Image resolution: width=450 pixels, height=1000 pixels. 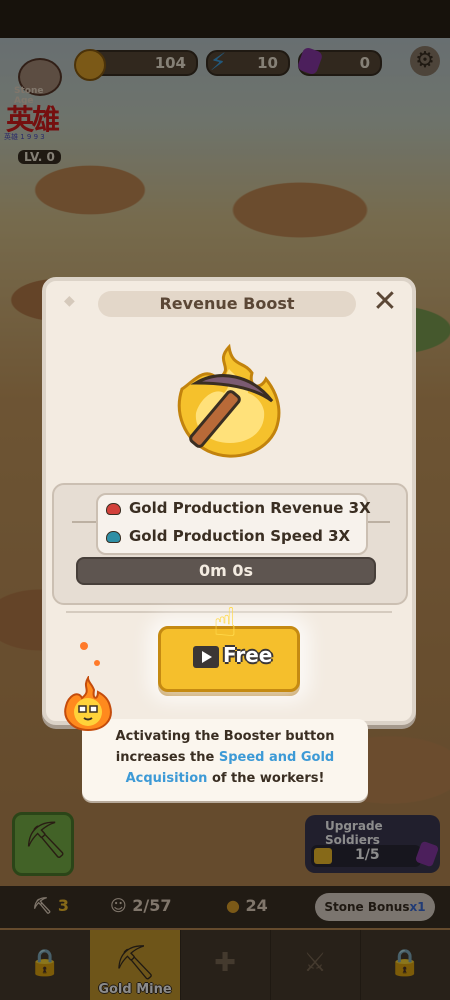 What do you see at coordinates (229, 400) in the screenshot?
I see `flaming-pickaxe-icon` at bounding box center [229, 400].